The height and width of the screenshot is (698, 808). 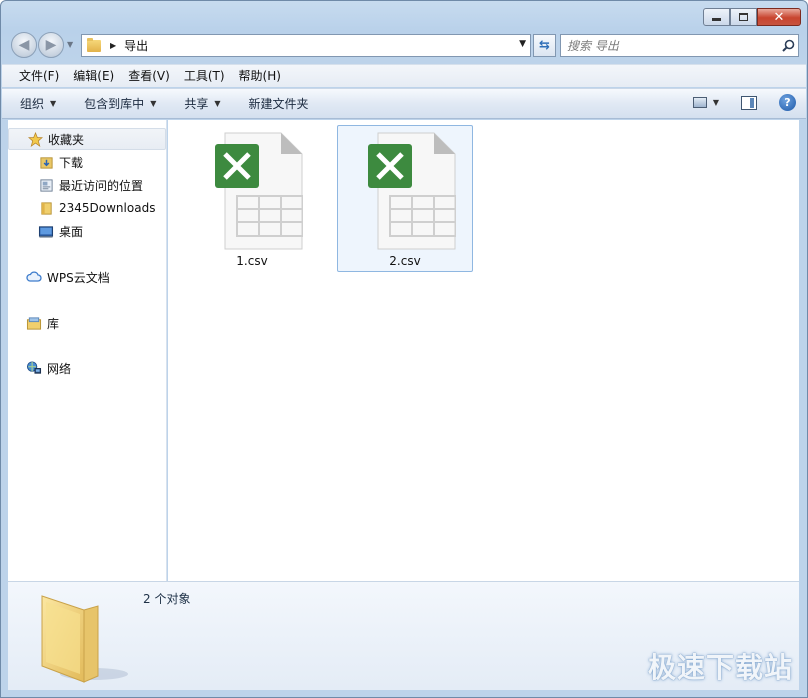 I want to click on sidebar-item-label: 库, so click(x=53, y=323).